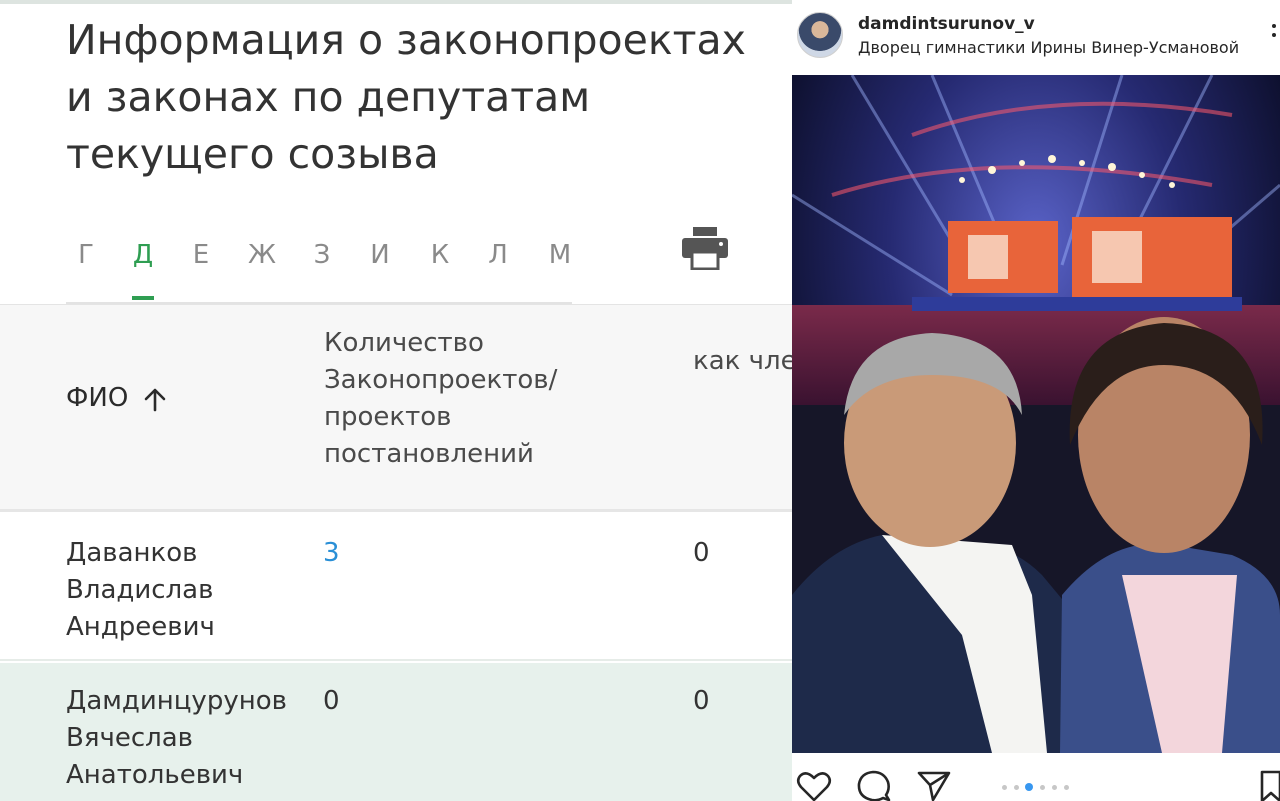 Image resolution: width=1280 pixels, height=801 pixels. What do you see at coordinates (143, 298) in the screenshot?
I see `active-tab-indicator` at bounding box center [143, 298].